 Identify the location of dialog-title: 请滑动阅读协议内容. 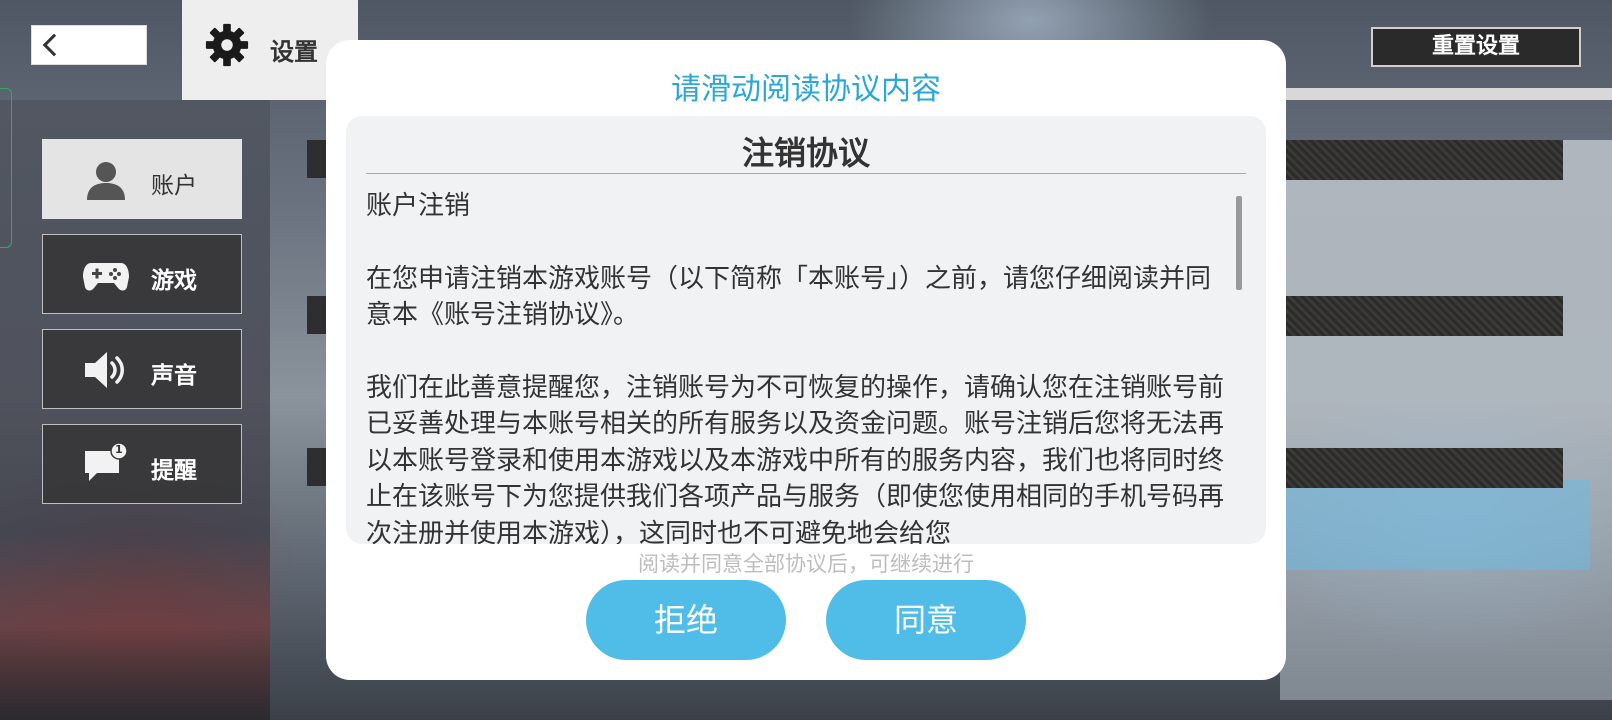
(806, 89).